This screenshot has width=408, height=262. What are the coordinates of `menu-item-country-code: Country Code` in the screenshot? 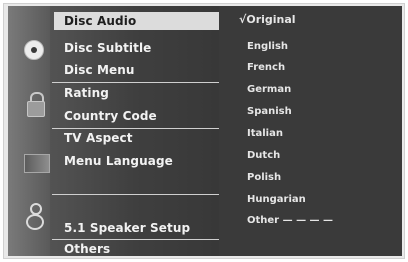 It's located at (110, 116).